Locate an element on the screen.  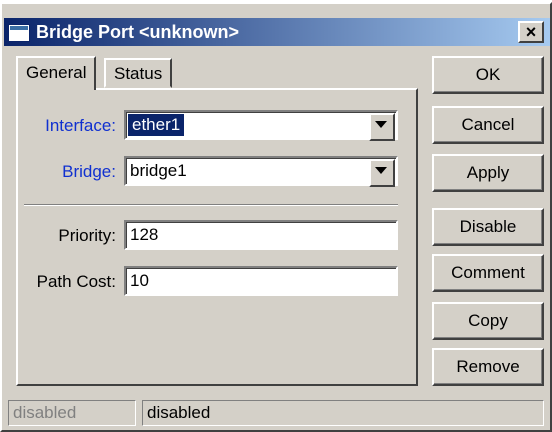
window-icon is located at coordinates (19, 33).